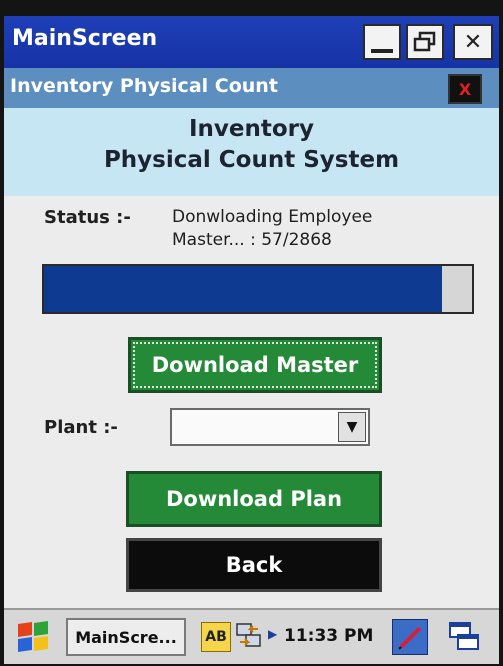 This screenshot has height=666, width=503. Describe the element at coordinates (243, 289) in the screenshot. I see `progress-fill` at that location.